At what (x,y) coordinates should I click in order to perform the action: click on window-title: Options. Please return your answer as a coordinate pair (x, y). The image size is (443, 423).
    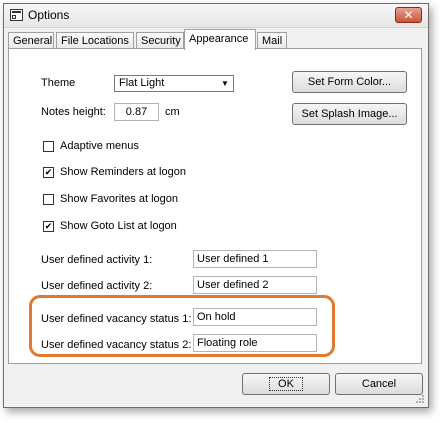
    Looking at the image, I should click on (49, 15).